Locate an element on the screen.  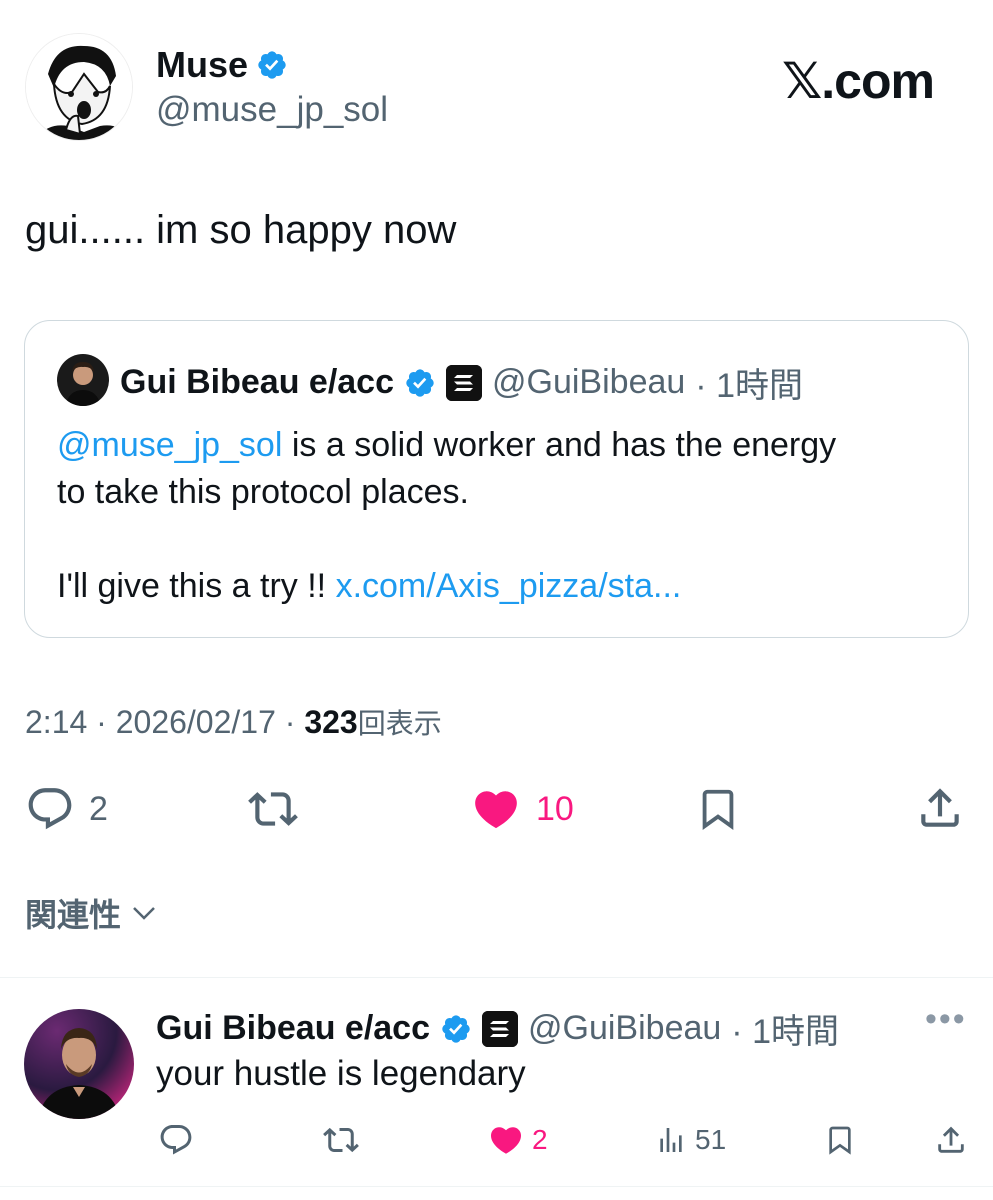
quote-author-name: Gui Bibeau e/acc is located at coordinates (257, 382).